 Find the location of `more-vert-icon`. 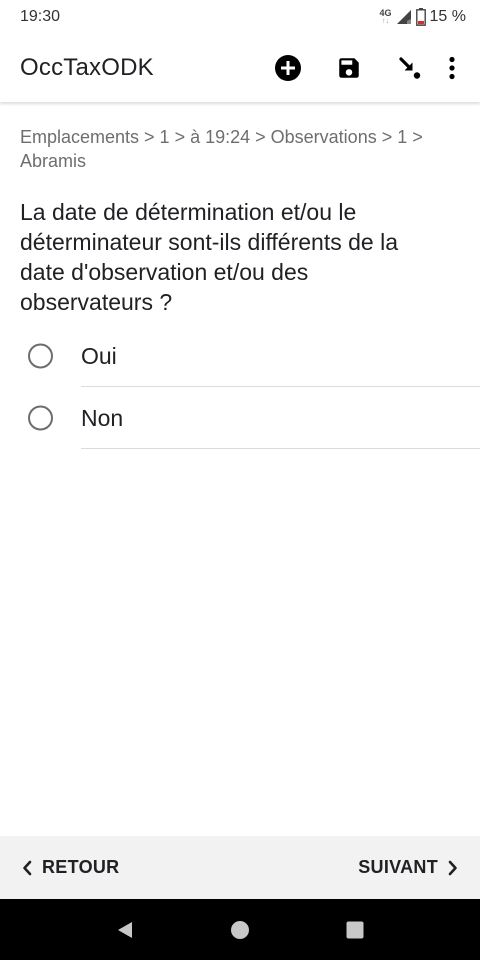

more-vert-icon is located at coordinates (452, 68).